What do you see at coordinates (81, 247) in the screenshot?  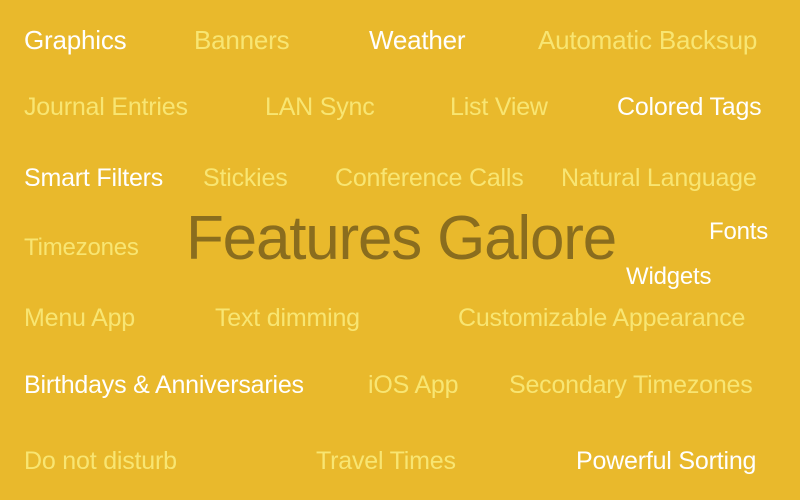 I see `feature-tag: Timezones` at bounding box center [81, 247].